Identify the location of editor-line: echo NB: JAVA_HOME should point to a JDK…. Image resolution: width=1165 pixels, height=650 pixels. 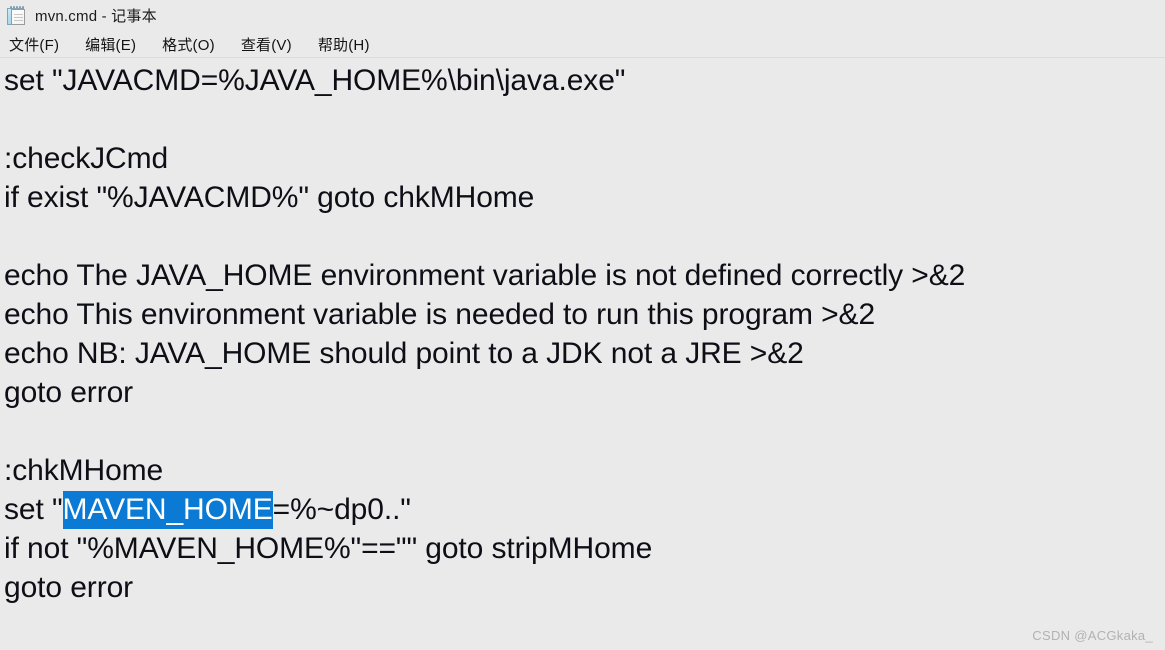
(404, 353).